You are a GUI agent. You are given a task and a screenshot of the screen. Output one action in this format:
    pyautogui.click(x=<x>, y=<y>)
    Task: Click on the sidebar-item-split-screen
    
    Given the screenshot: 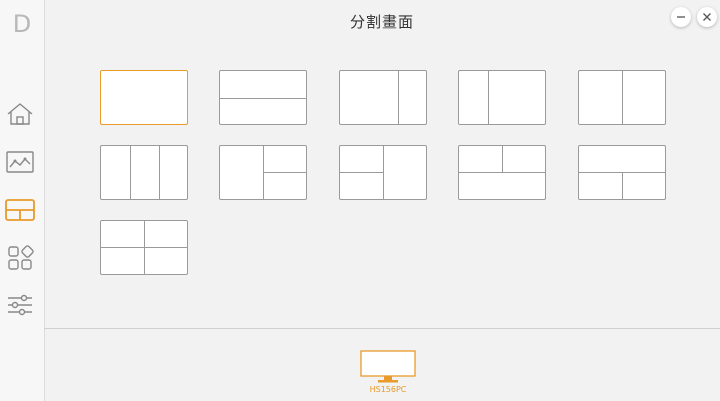 What is the action you would take?
    pyautogui.click(x=20, y=210)
    